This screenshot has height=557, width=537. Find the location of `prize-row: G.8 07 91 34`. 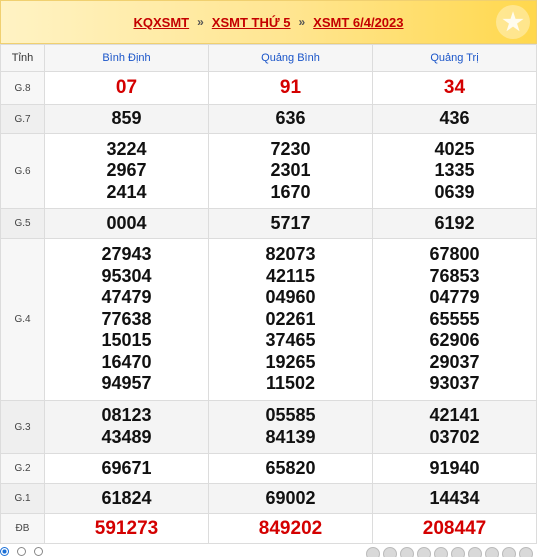

prize-row: G.8 07 91 34 is located at coordinates (268, 88).